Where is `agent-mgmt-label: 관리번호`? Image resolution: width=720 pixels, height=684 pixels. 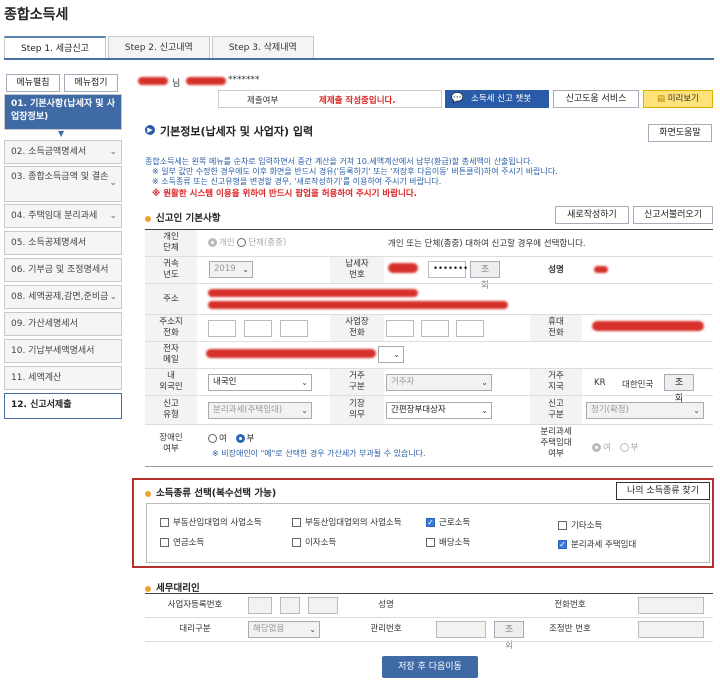
agent-mgmt-label: 관리번호 is located at coordinates (386, 629).